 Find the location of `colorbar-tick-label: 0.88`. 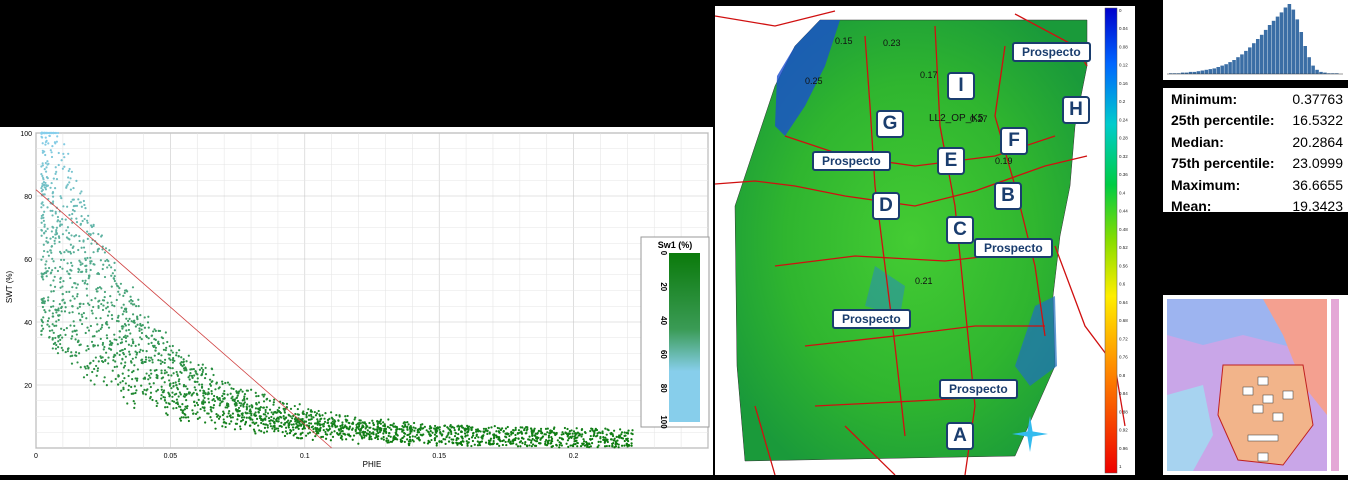

colorbar-tick-label: 0.88 is located at coordinates (1123, 411).